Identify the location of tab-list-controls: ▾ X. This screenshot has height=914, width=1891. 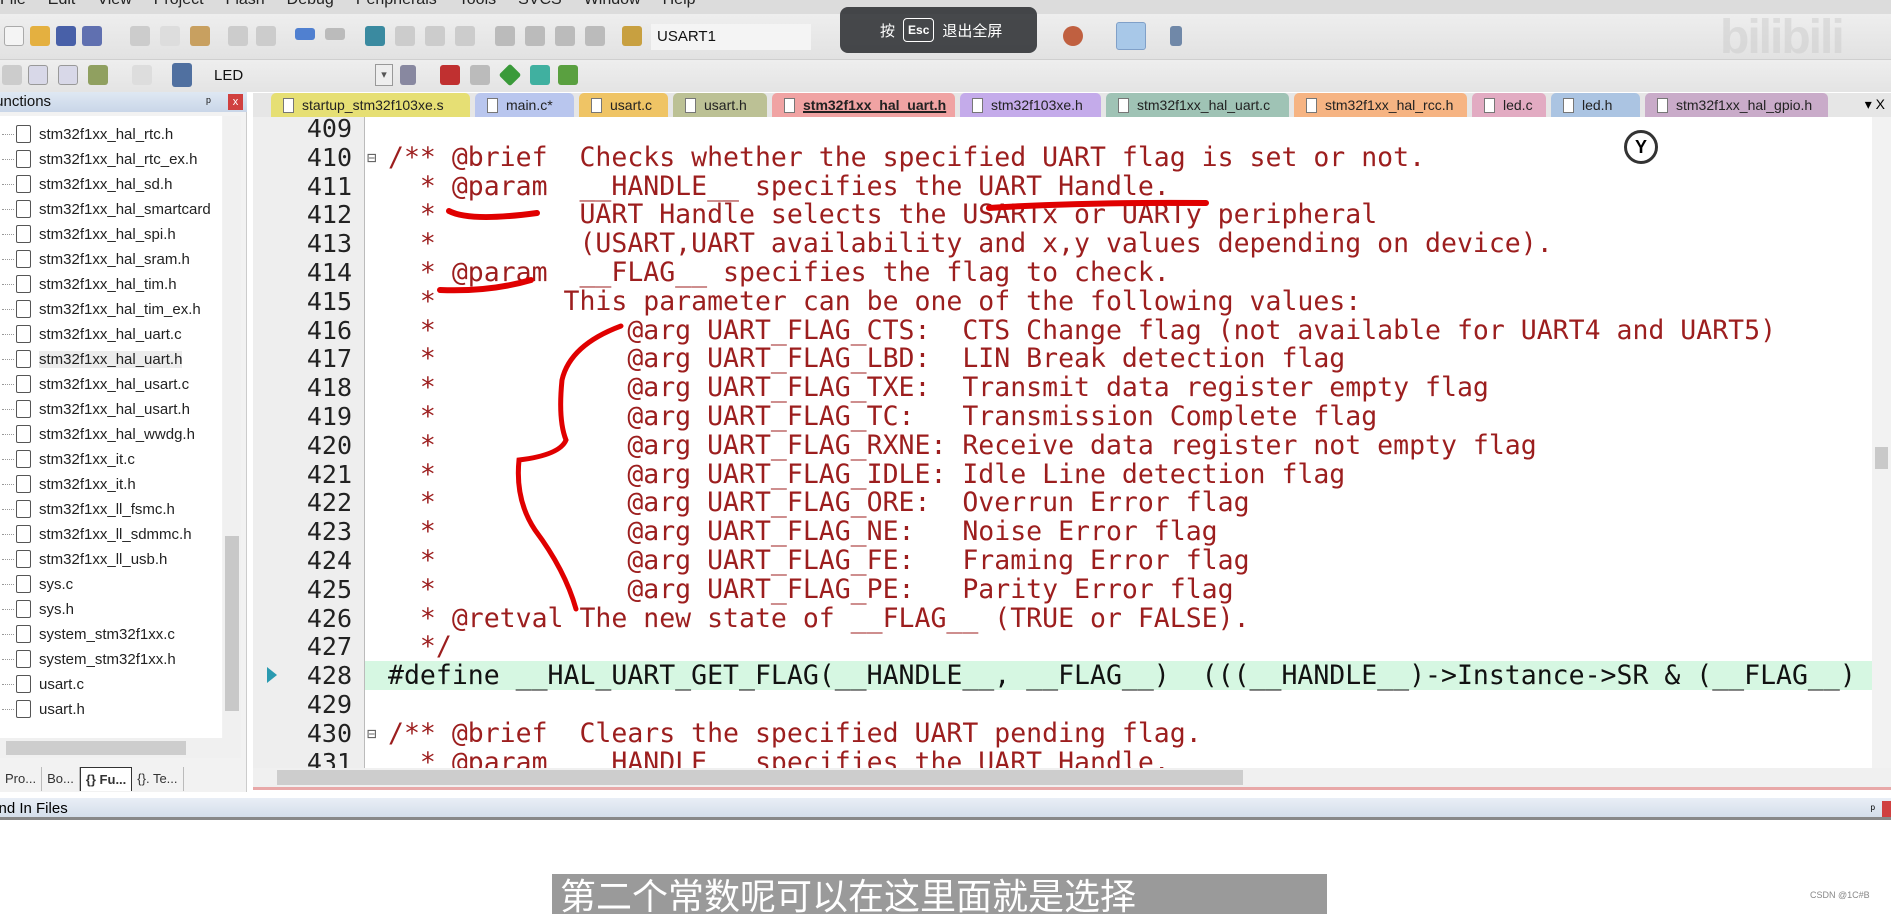
(1875, 104).